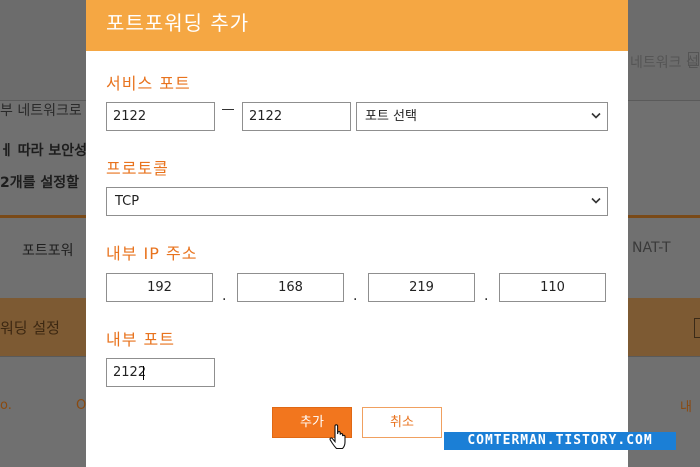 The width and height of the screenshot is (700, 467). Describe the element at coordinates (296, 116) in the screenshot. I see `service-port-end-input` at that location.